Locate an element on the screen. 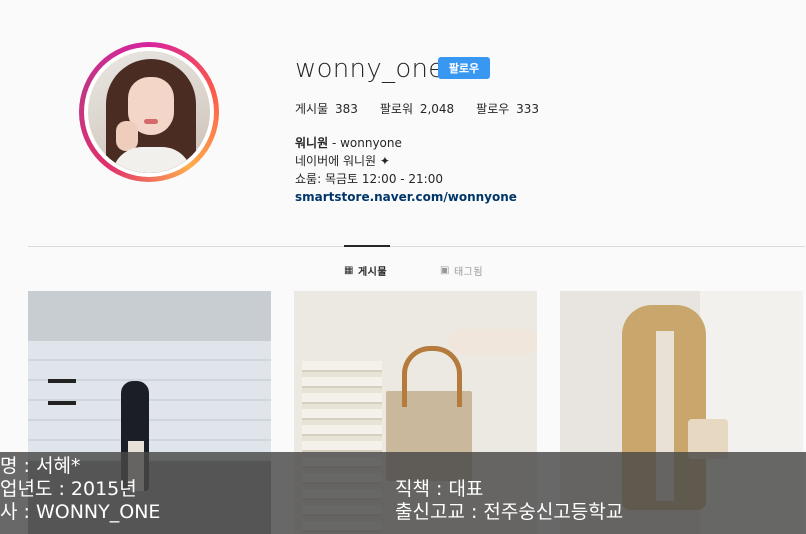 Image resolution: width=806 pixels, height=534 pixels. stat-label: 게시물 is located at coordinates (312, 109).